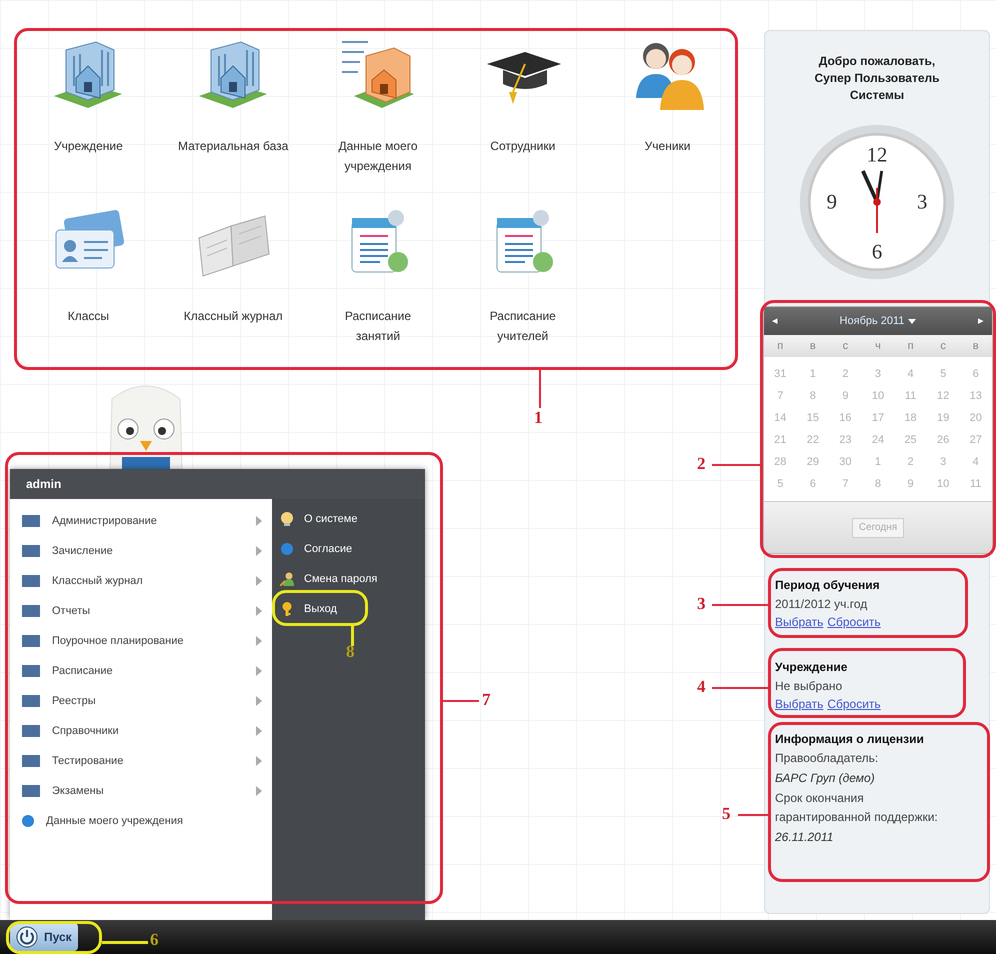 The height and width of the screenshot is (954, 996). I want to click on menu-item: Экзамены, so click(147, 791).